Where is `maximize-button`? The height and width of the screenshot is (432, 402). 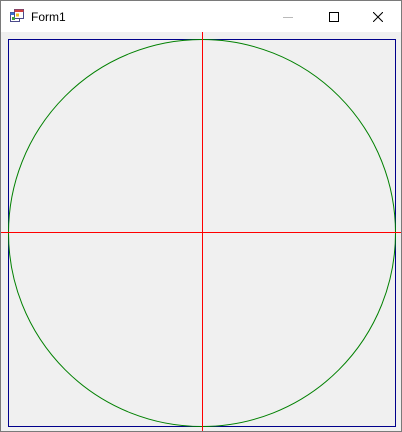 maximize-button is located at coordinates (334, 16).